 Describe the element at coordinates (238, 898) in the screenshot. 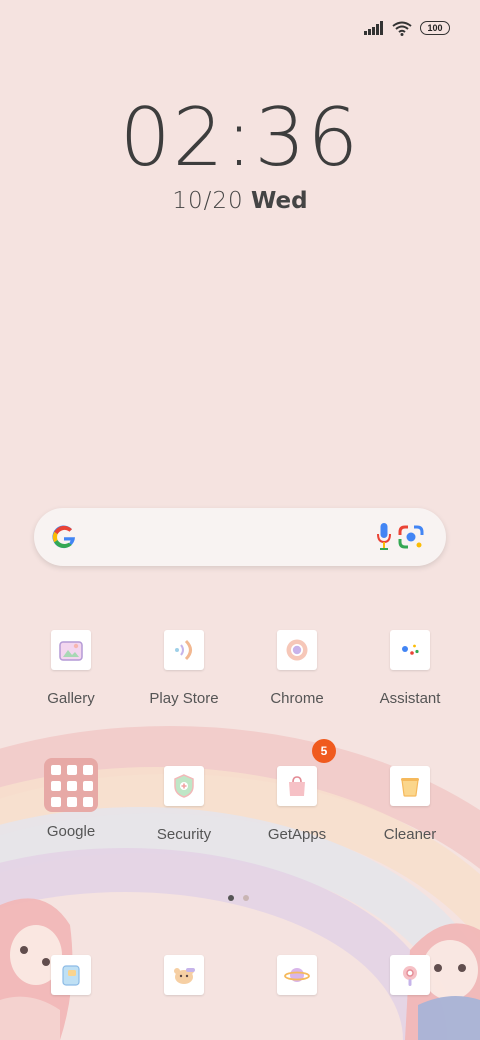

I see `page-indicator` at that location.